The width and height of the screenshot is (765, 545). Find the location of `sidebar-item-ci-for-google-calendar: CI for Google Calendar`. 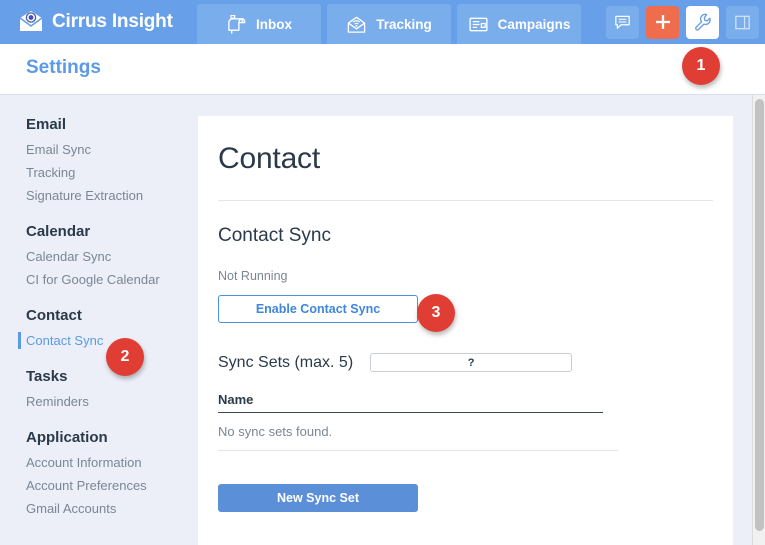

sidebar-item-ci-for-google-calendar: CI for Google Calendar is located at coordinates (99, 279).